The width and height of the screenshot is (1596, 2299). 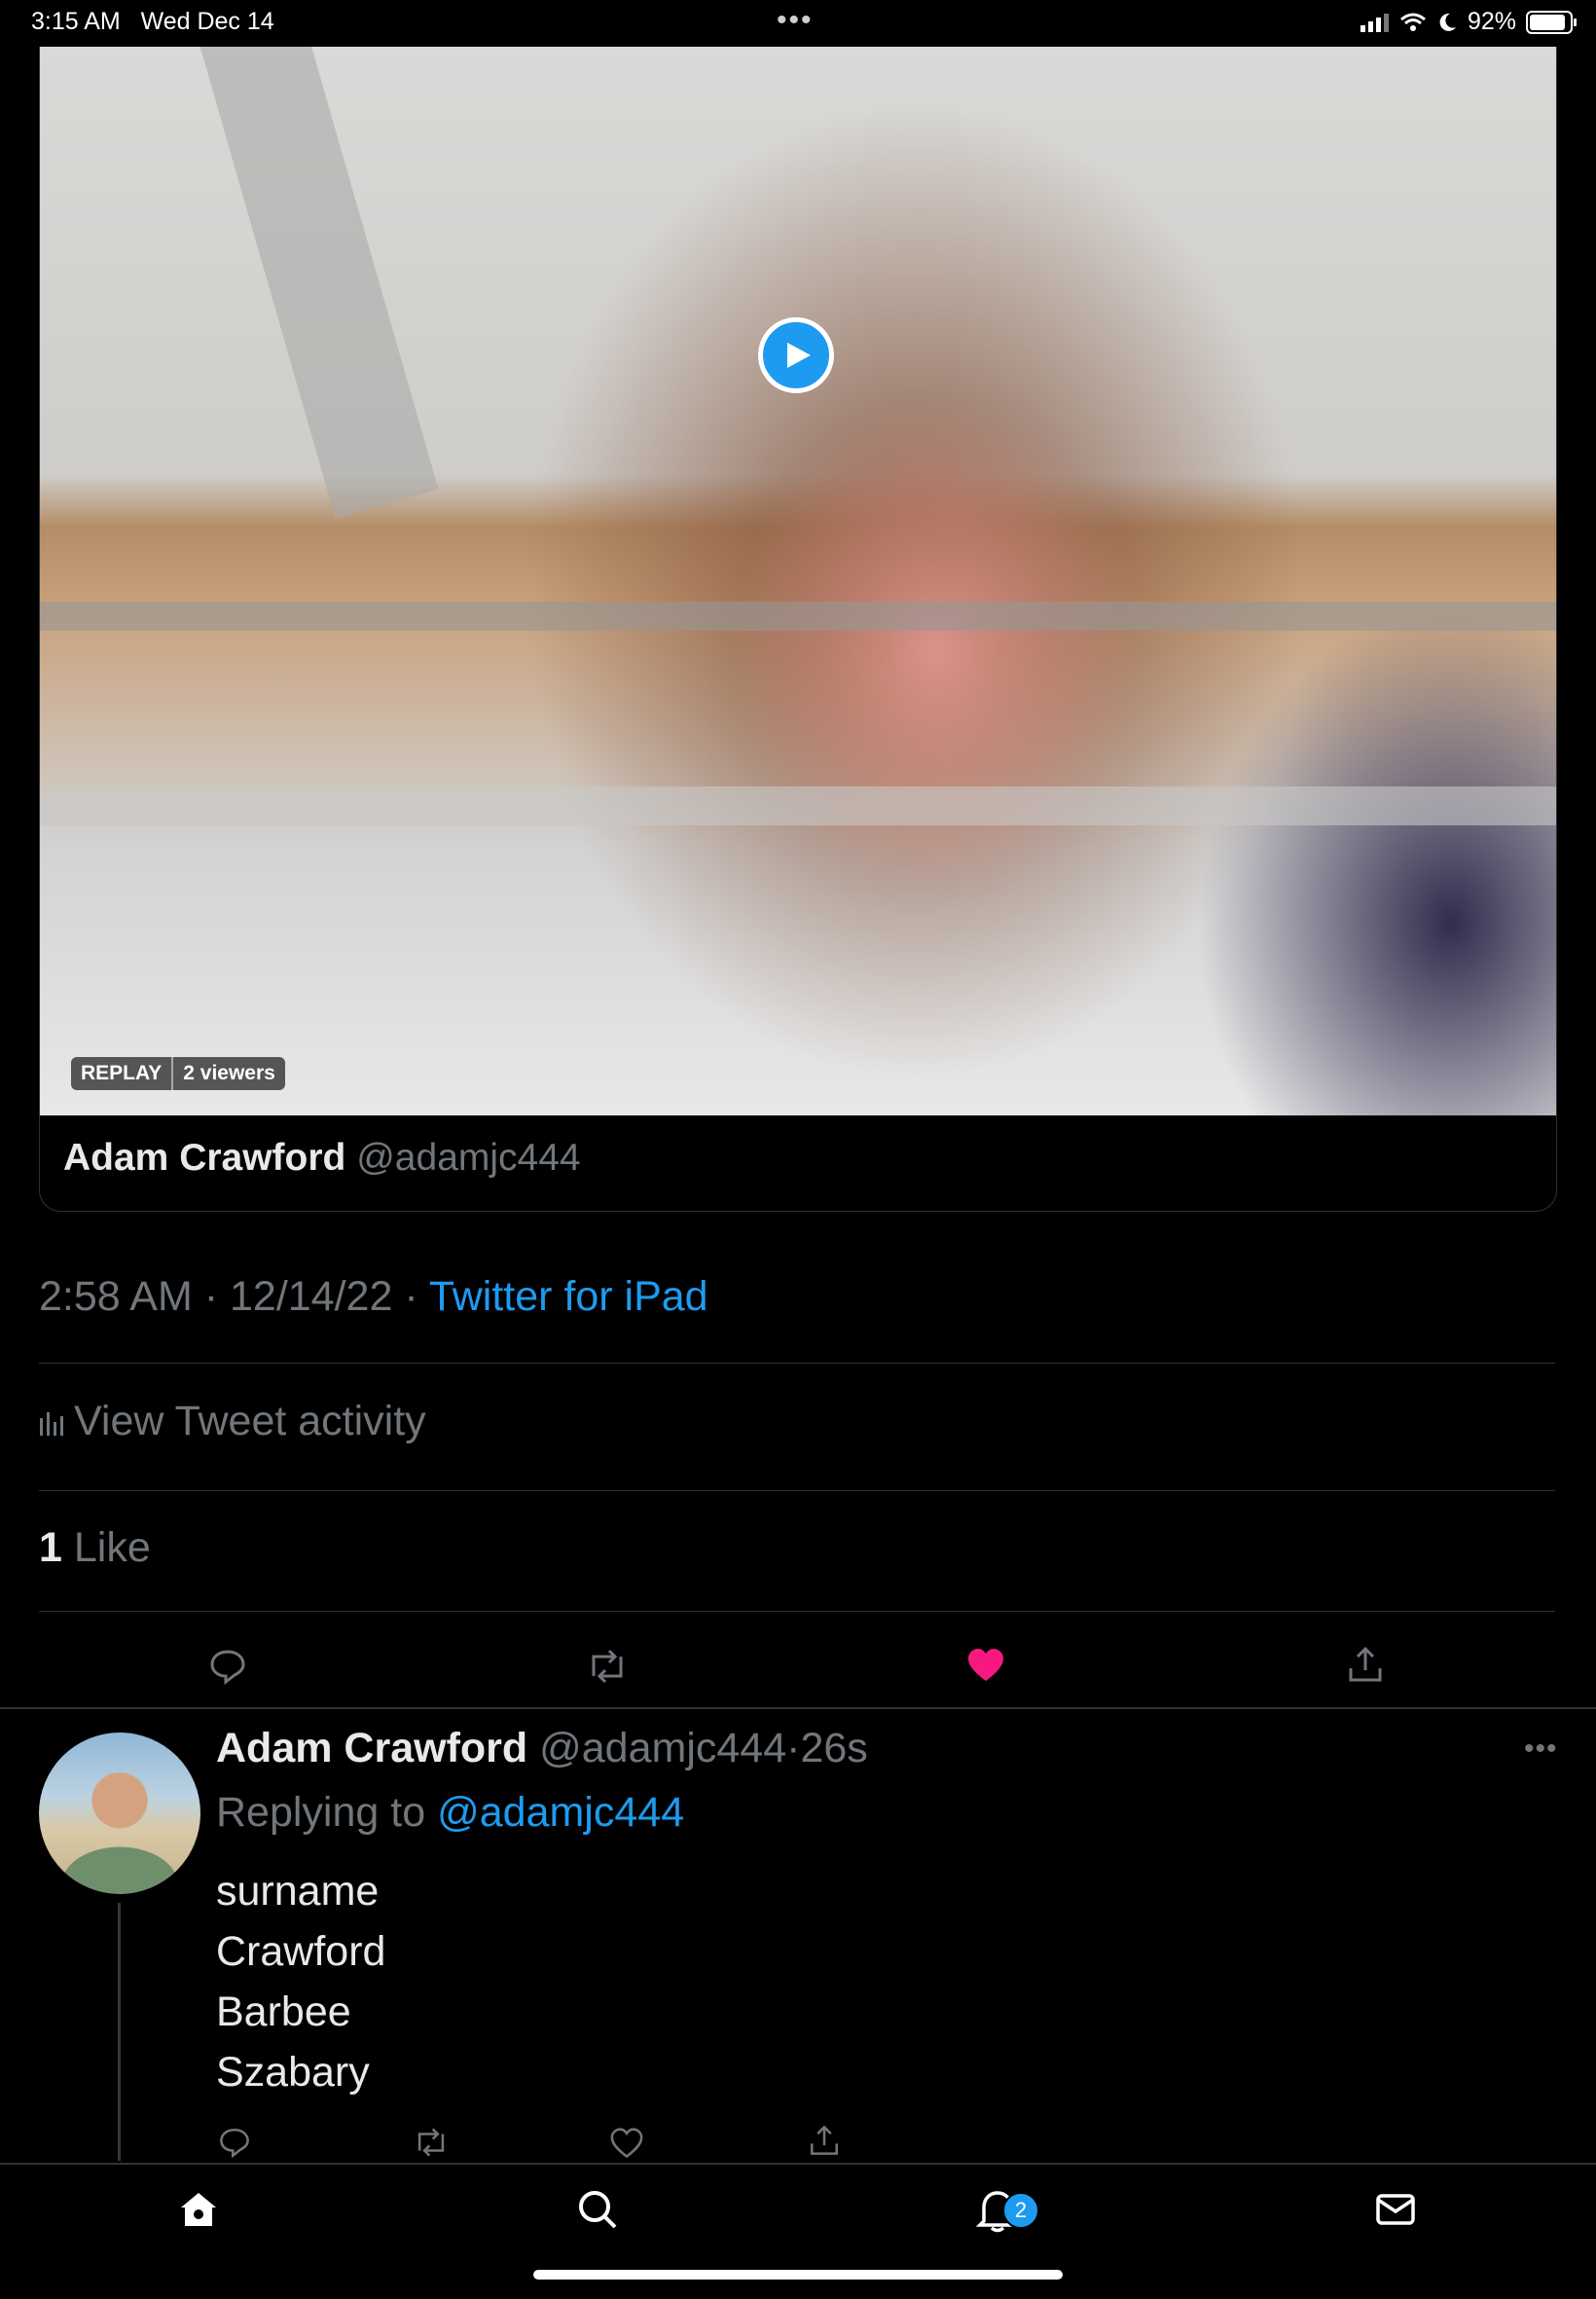 I want to click on battery-percent: 92%, so click(x=1491, y=22).